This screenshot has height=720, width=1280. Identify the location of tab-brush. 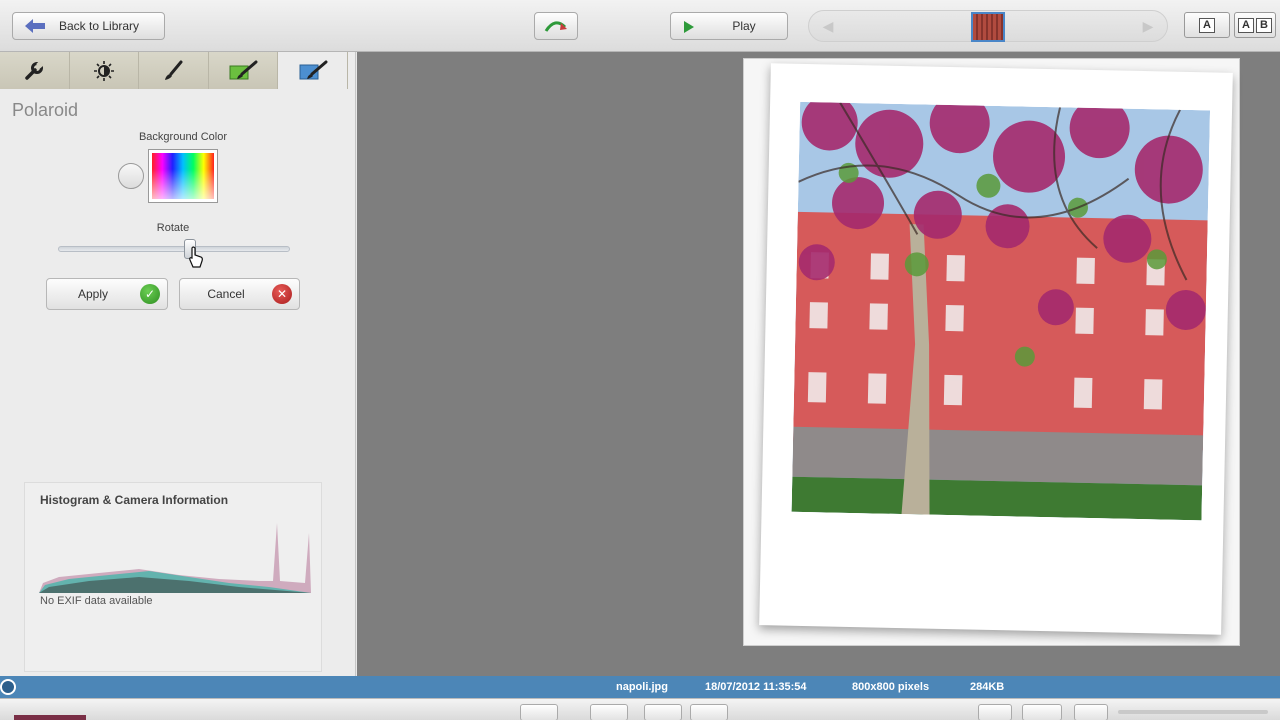
(174, 70).